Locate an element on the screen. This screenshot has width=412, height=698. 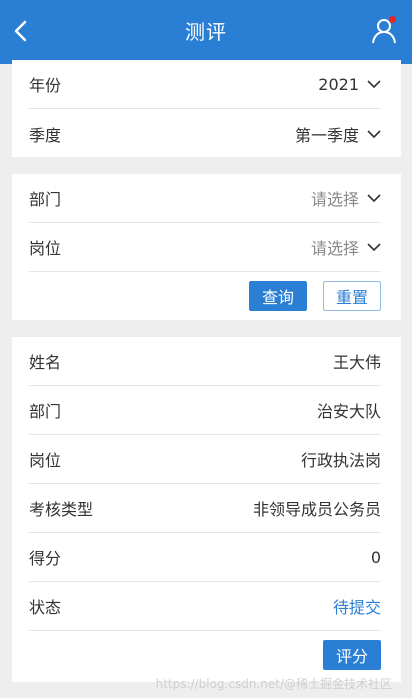
status-link: 待提交 is located at coordinates (357, 606).